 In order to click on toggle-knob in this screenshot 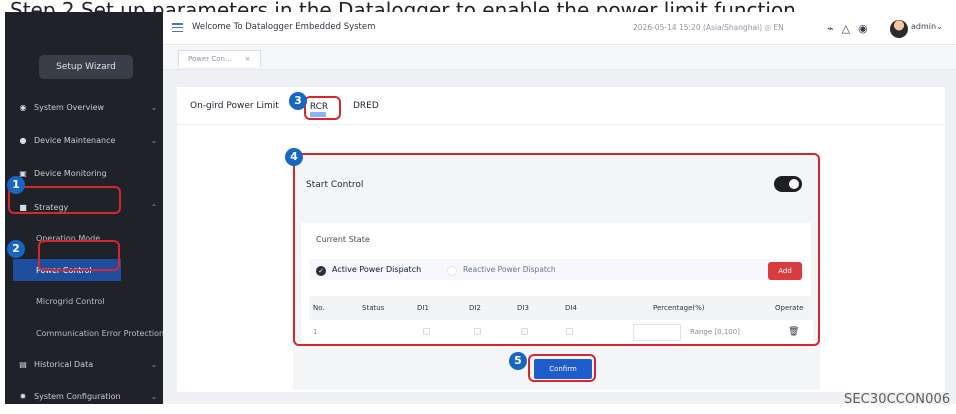, I will do `click(794, 184)`.